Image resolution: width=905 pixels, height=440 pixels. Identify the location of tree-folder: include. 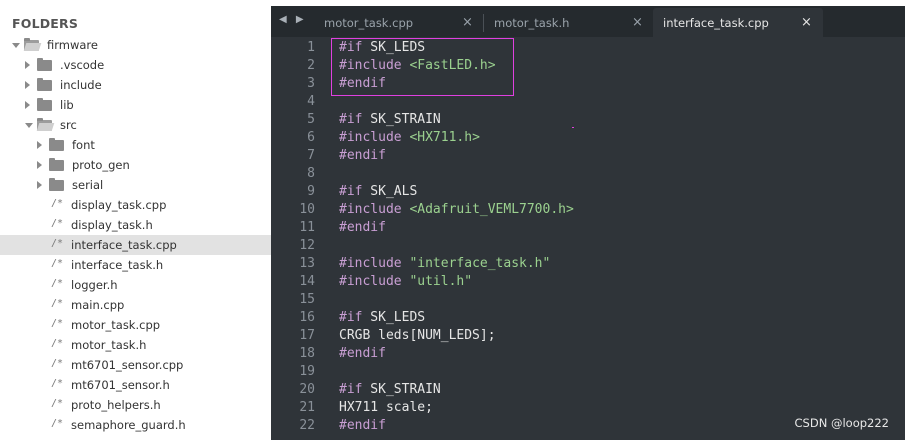
(135, 85).